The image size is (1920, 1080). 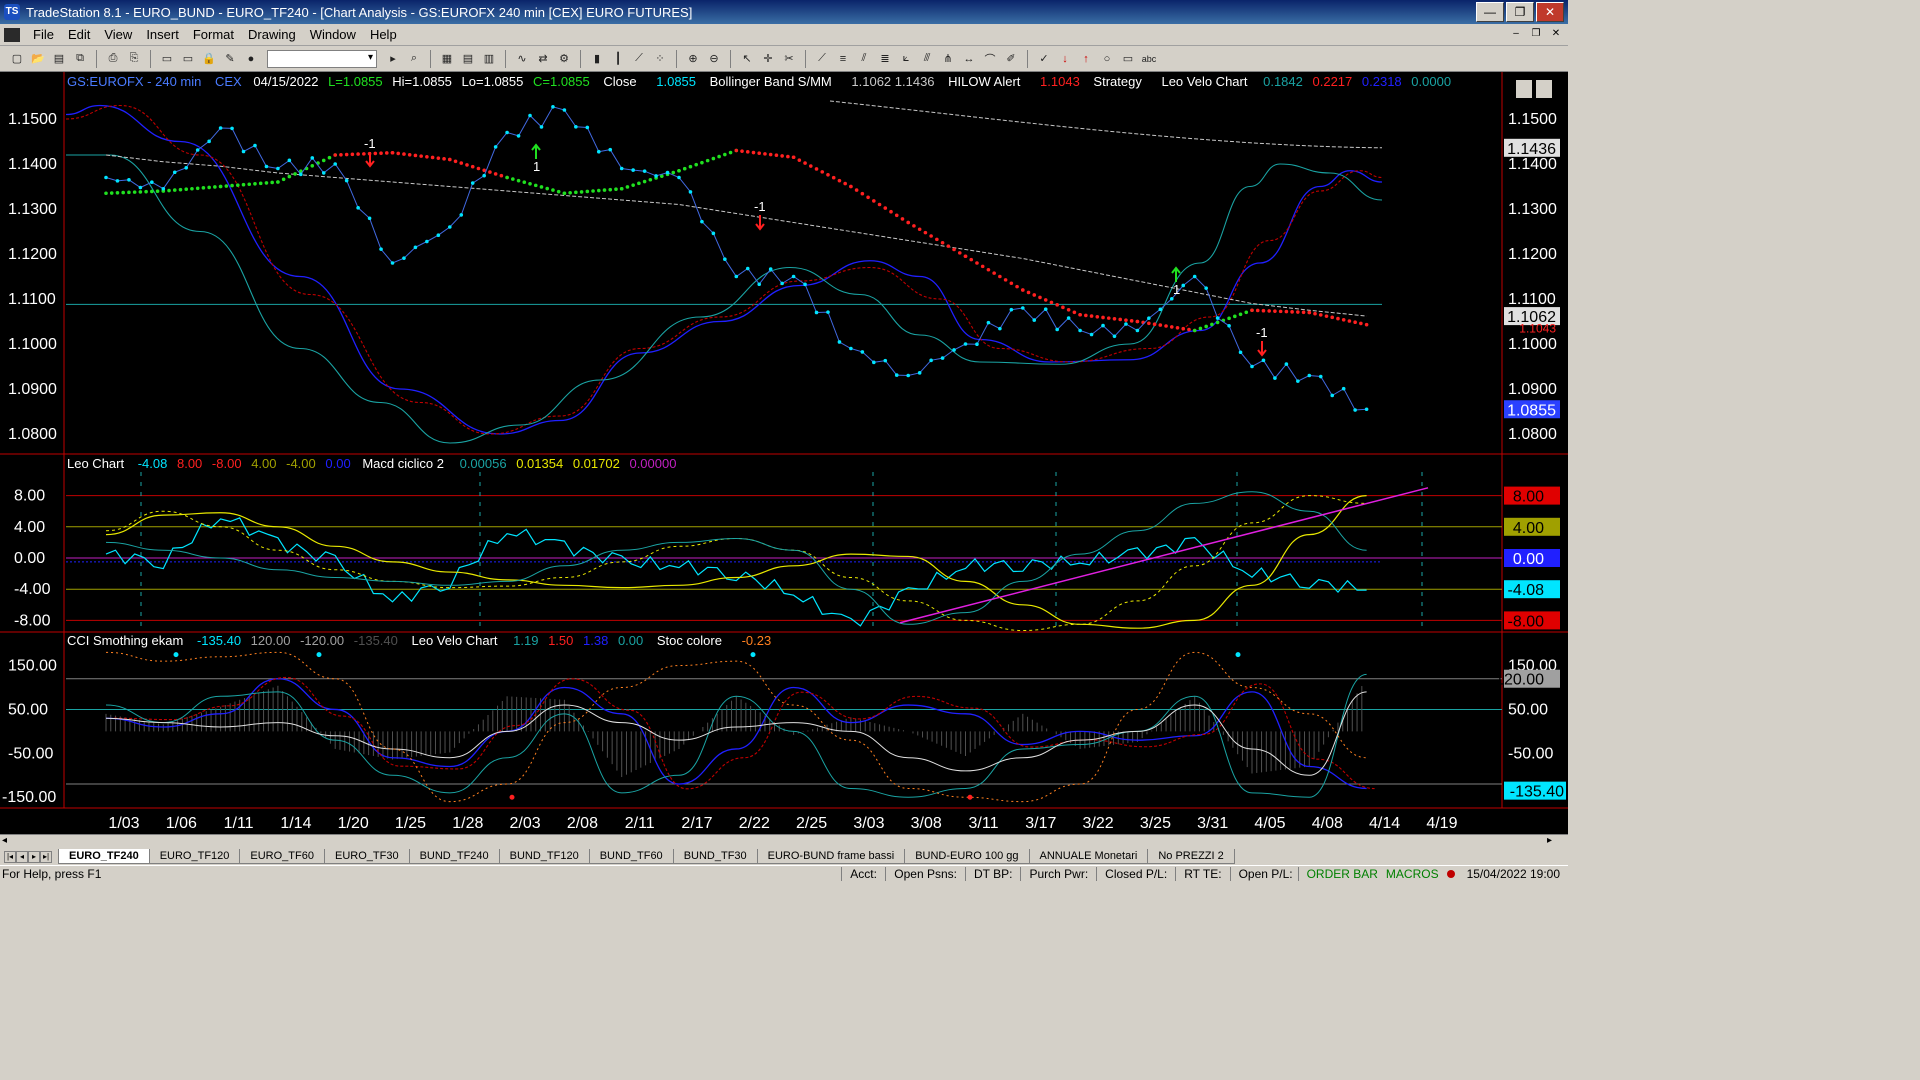 I want to click on bar-chart-icon: ▮, so click(x=597, y=59).